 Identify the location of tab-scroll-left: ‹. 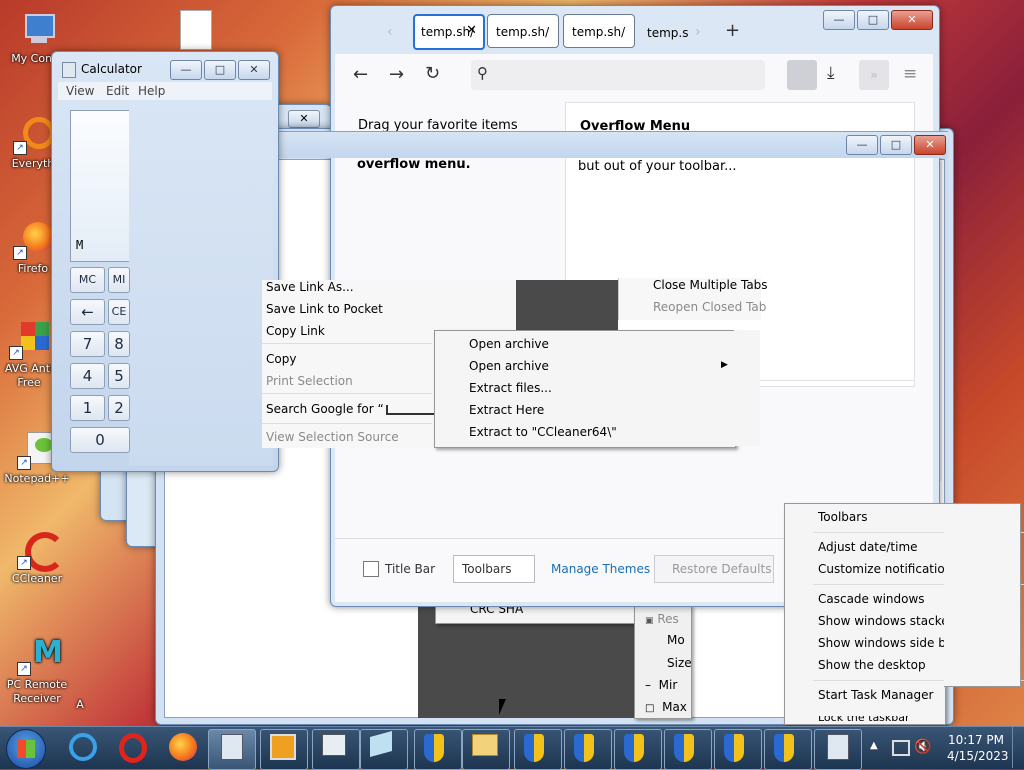
(390, 32).